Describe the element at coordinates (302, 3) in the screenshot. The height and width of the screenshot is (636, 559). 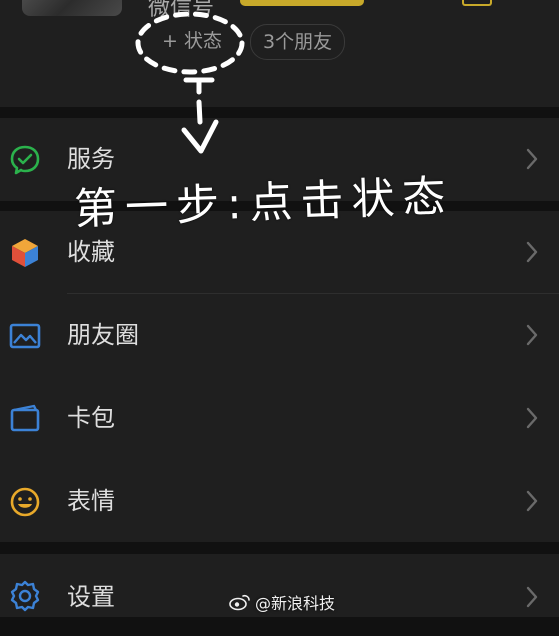
I see `status-badge` at that location.